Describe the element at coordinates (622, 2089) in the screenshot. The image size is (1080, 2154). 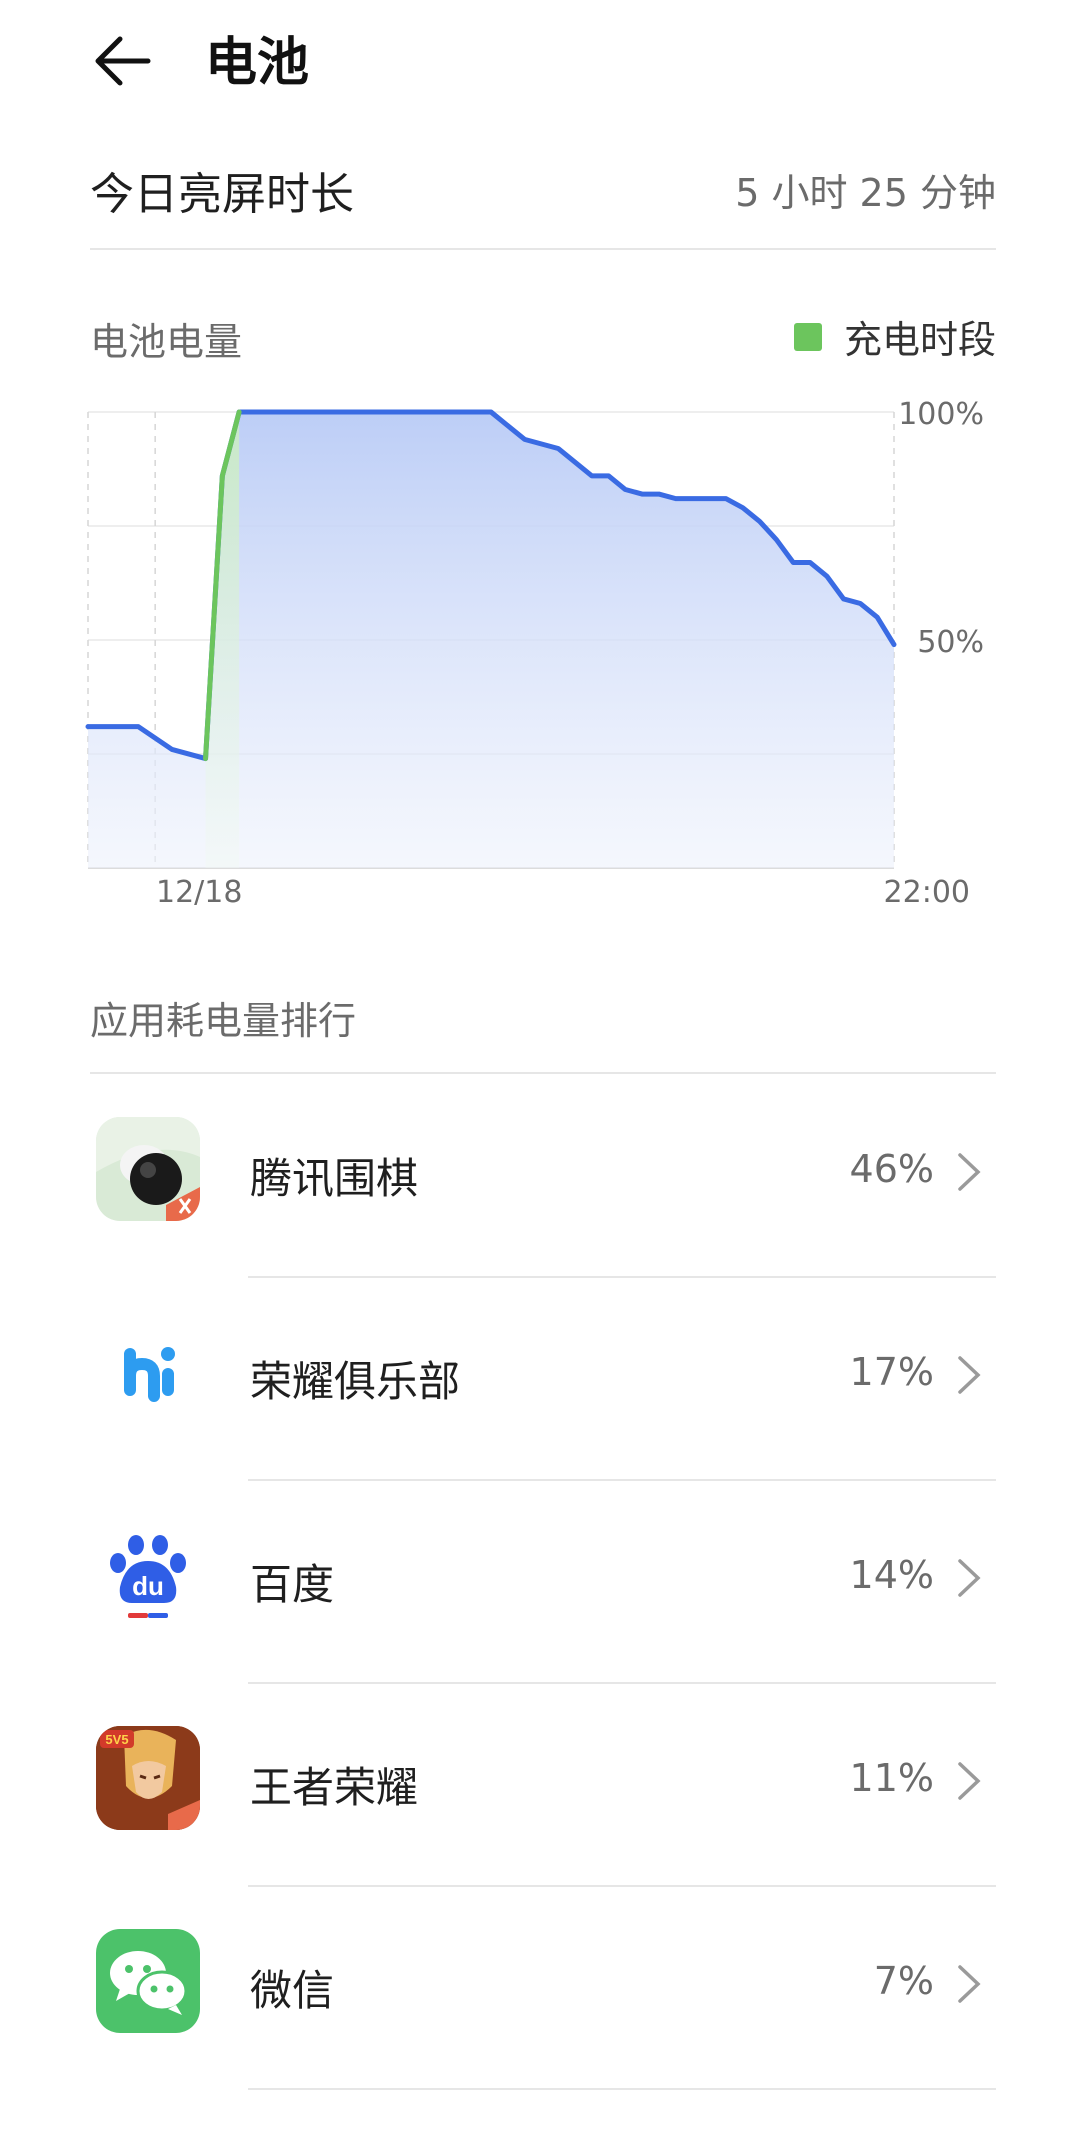
I see `divider` at that location.